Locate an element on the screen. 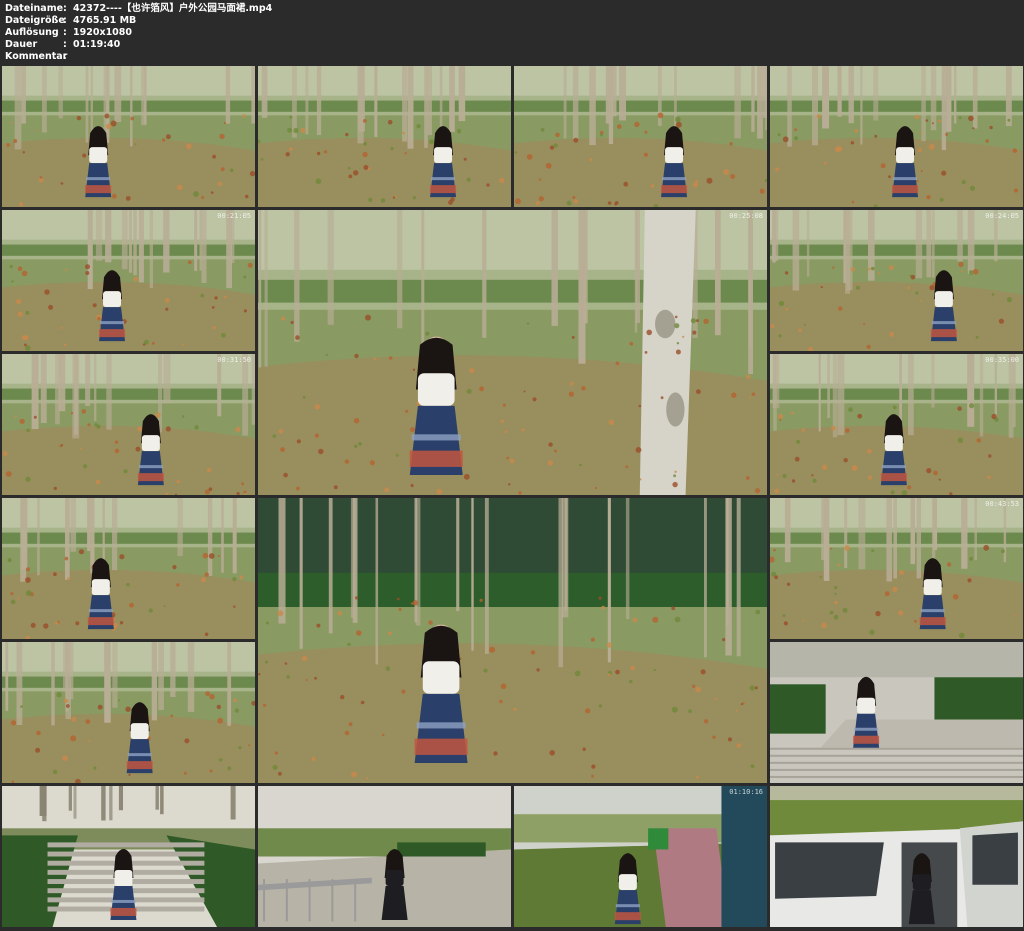  thumbnail-timestamp: 00:21:05 is located at coordinates (234, 216).